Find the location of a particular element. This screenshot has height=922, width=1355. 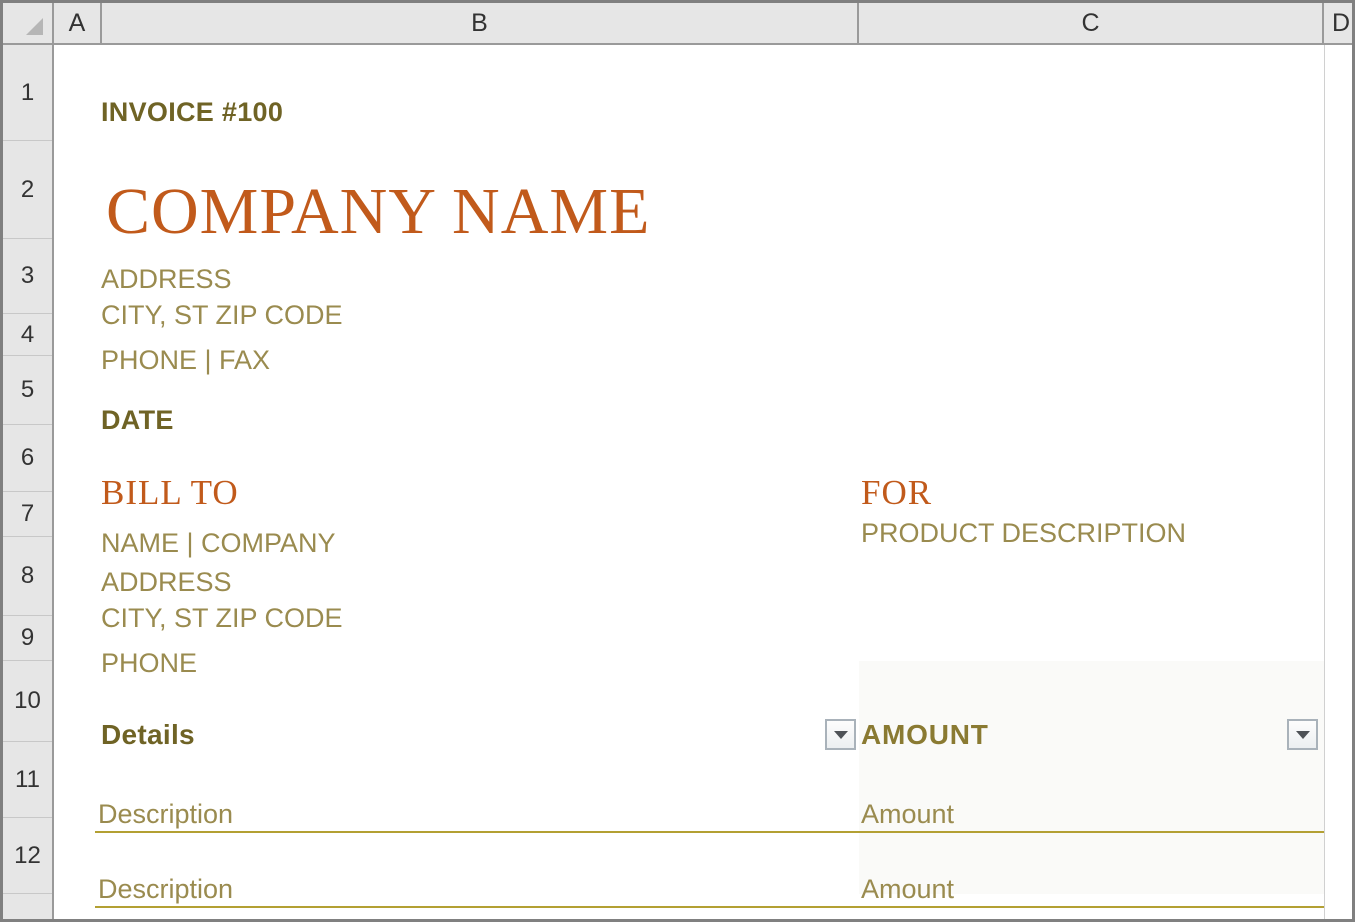

row-header-1-label: 1 is located at coordinates (27, 92).